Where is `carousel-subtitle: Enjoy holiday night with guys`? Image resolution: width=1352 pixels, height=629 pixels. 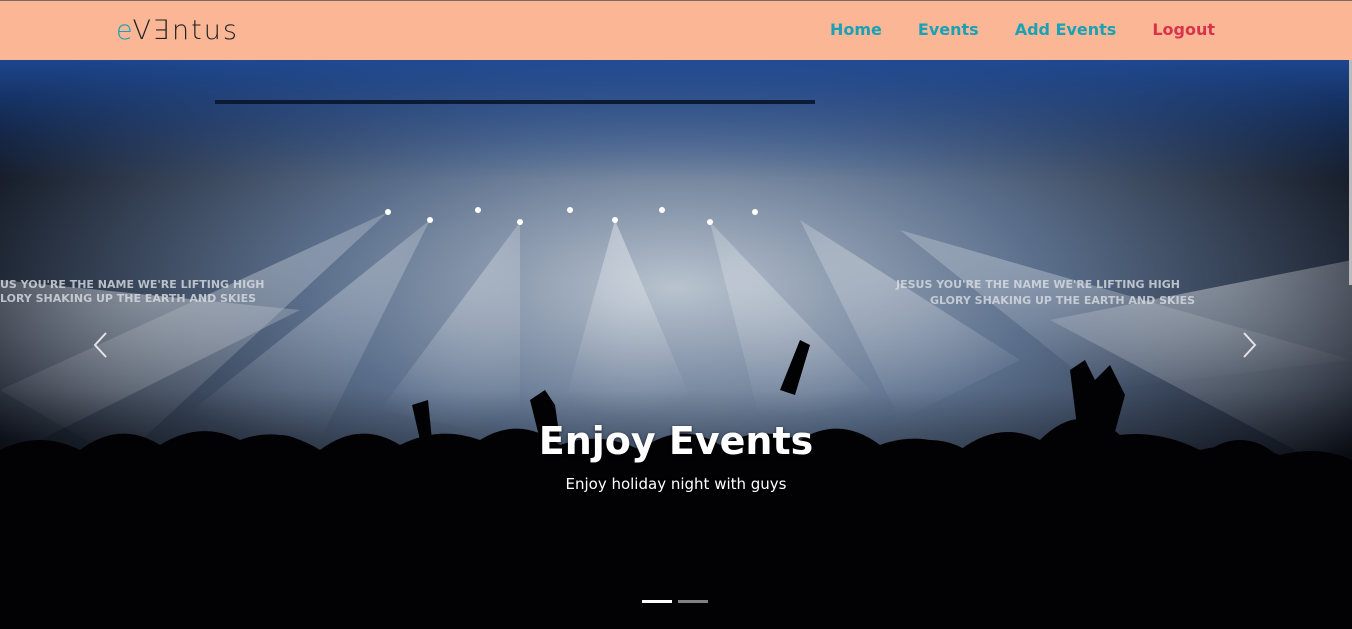
carousel-subtitle: Enjoy holiday night with guys is located at coordinates (676, 484).